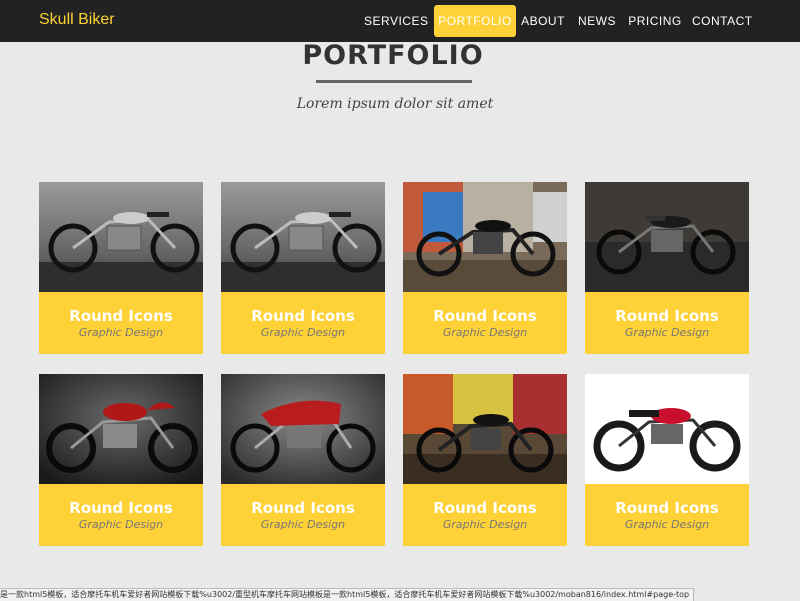  Describe the element at coordinates (396, 21) in the screenshot. I see `nav-item-services: SERVICES` at that location.